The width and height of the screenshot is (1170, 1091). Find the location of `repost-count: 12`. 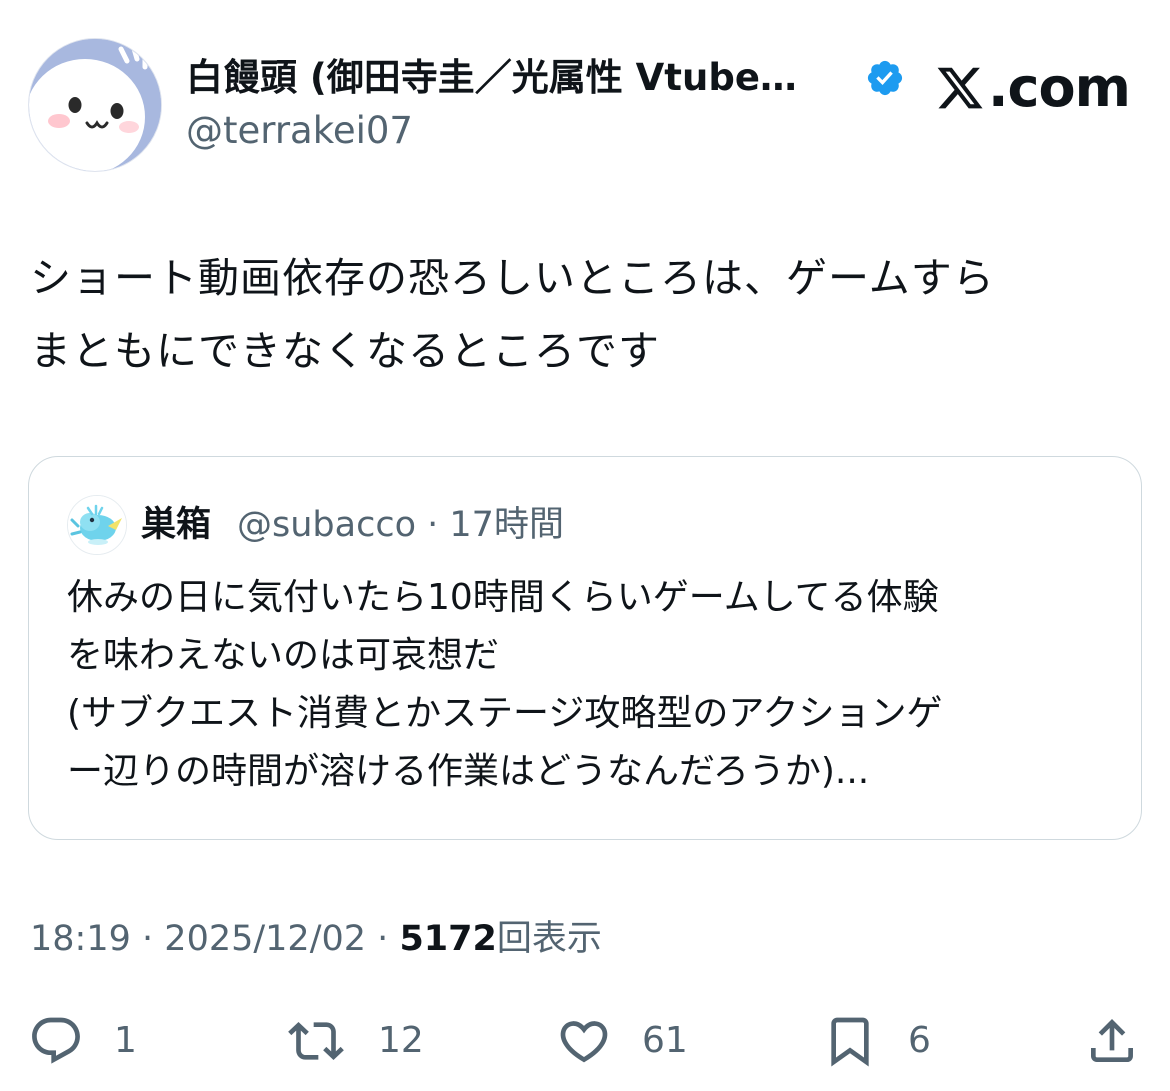

repost-count: 12 is located at coordinates (401, 1040).